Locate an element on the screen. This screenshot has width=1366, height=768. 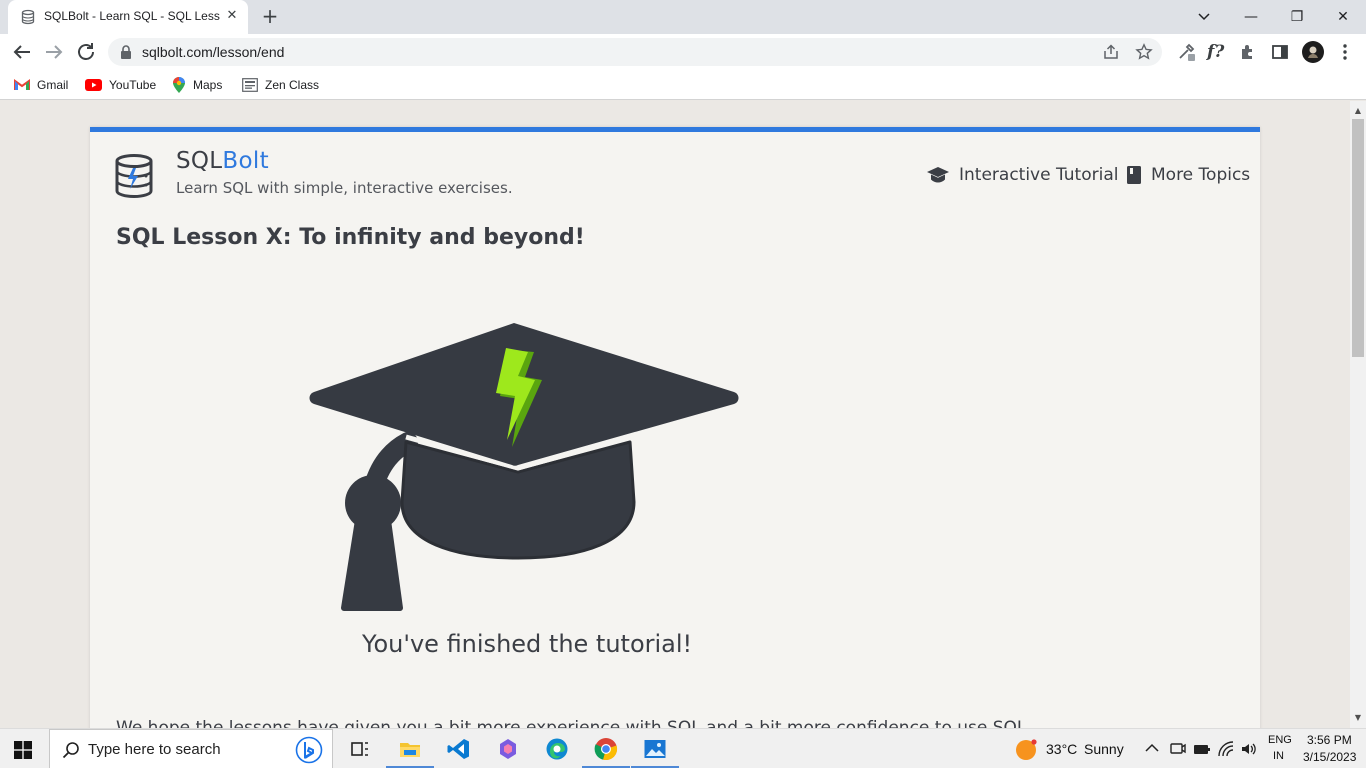
bookmark-label: Maps is located at coordinates (208, 85).